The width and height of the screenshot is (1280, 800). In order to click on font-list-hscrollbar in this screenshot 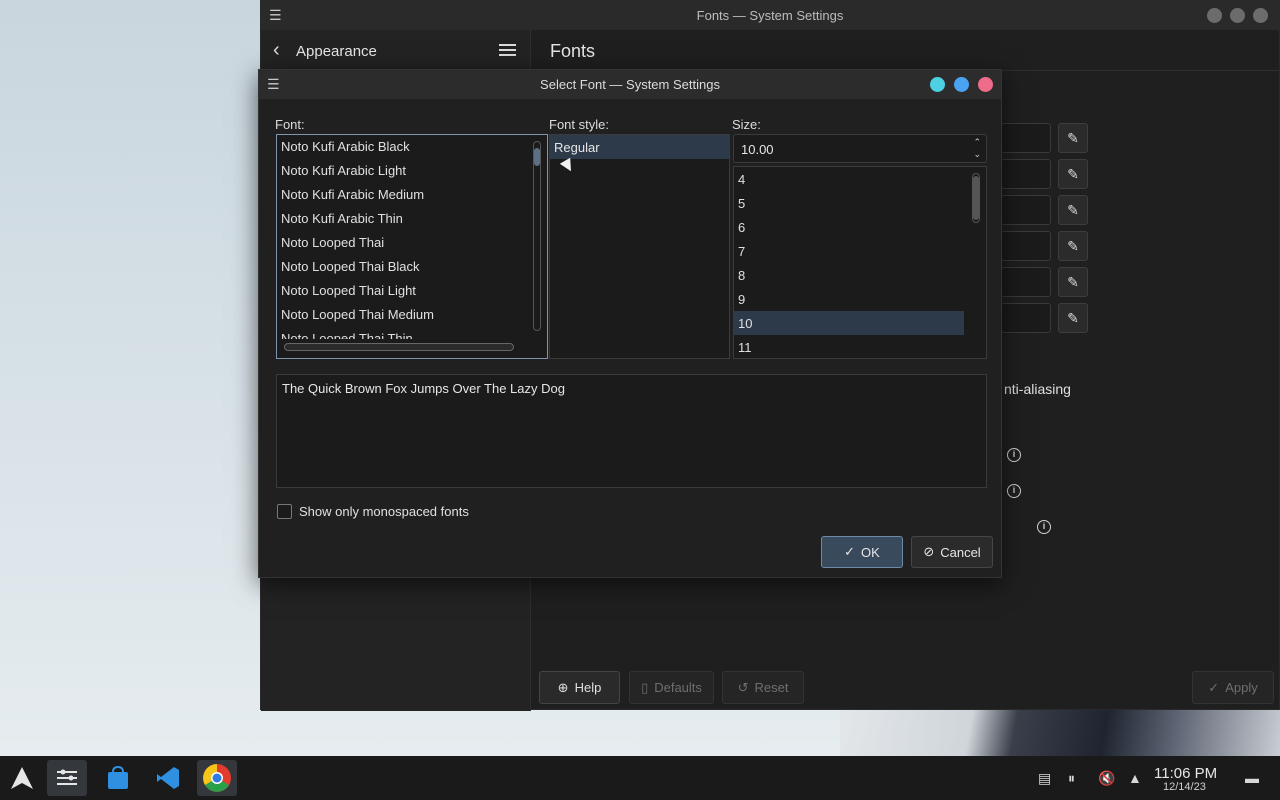, I will do `click(399, 347)`.